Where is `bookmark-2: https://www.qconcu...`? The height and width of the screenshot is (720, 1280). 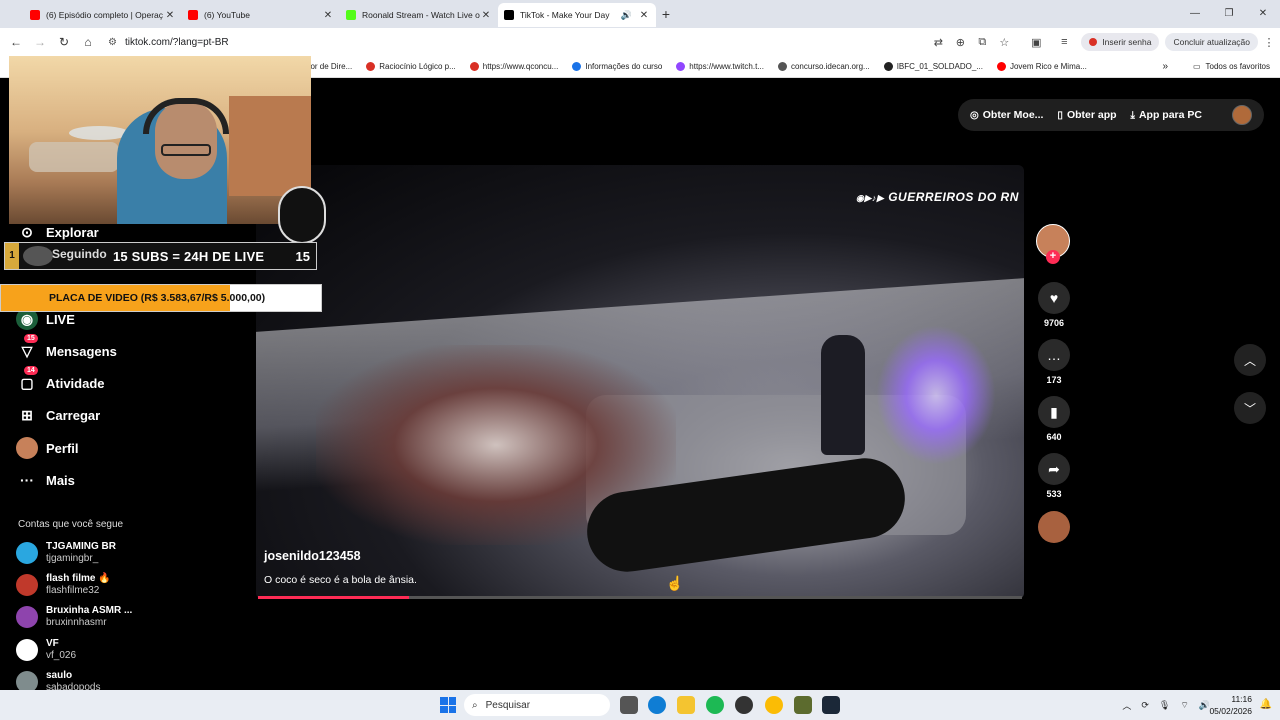
bookmark-2: https://www.qconcu... is located at coordinates (513, 66).